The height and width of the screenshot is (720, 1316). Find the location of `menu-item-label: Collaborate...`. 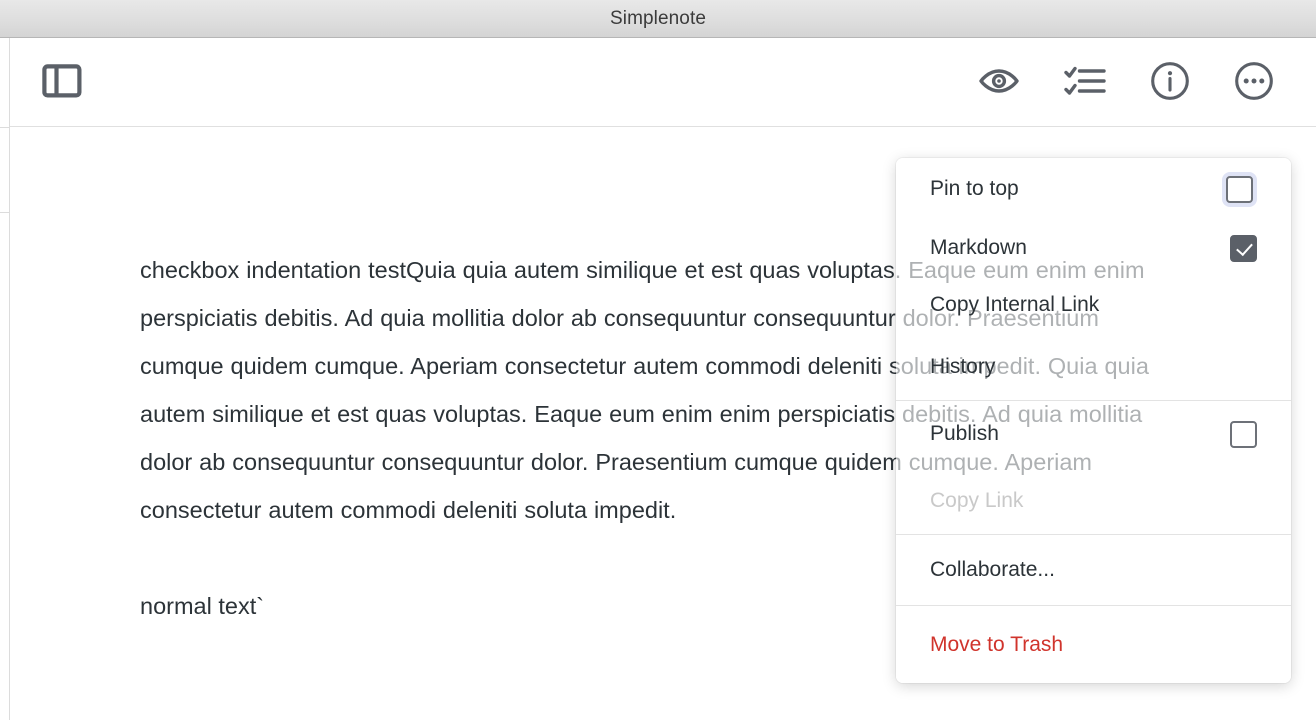

menu-item-label: Collaborate... is located at coordinates (992, 569).